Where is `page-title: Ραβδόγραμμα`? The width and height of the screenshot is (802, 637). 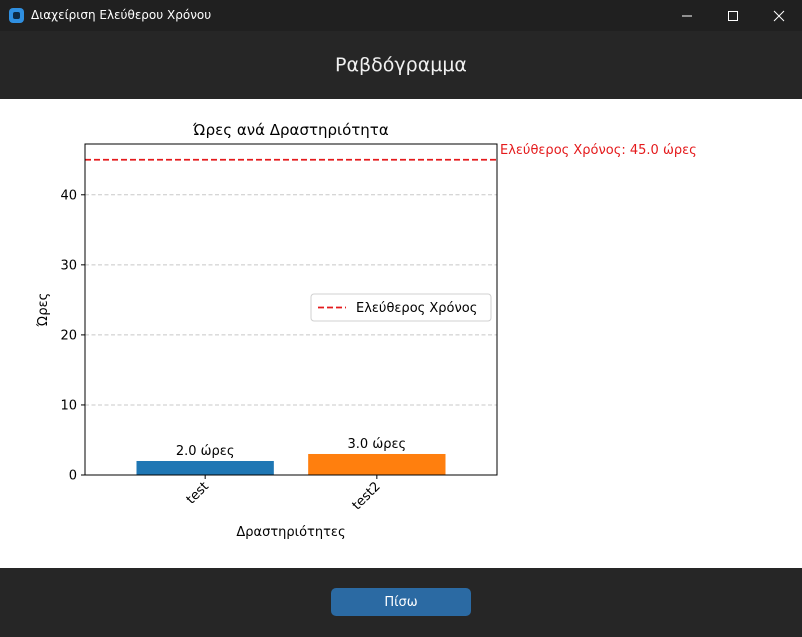 page-title: Ραβδόγραμμα is located at coordinates (401, 65).